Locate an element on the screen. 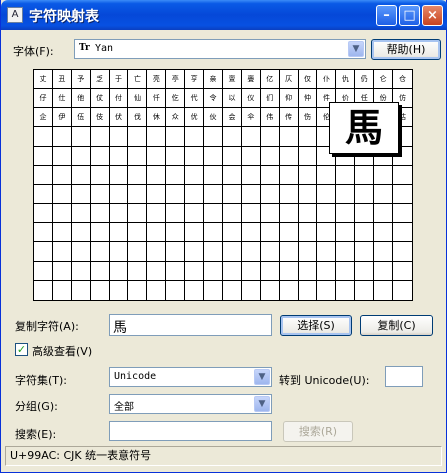 This screenshot has width=447, height=473. char-cell: 仑 is located at coordinates (384, 80).